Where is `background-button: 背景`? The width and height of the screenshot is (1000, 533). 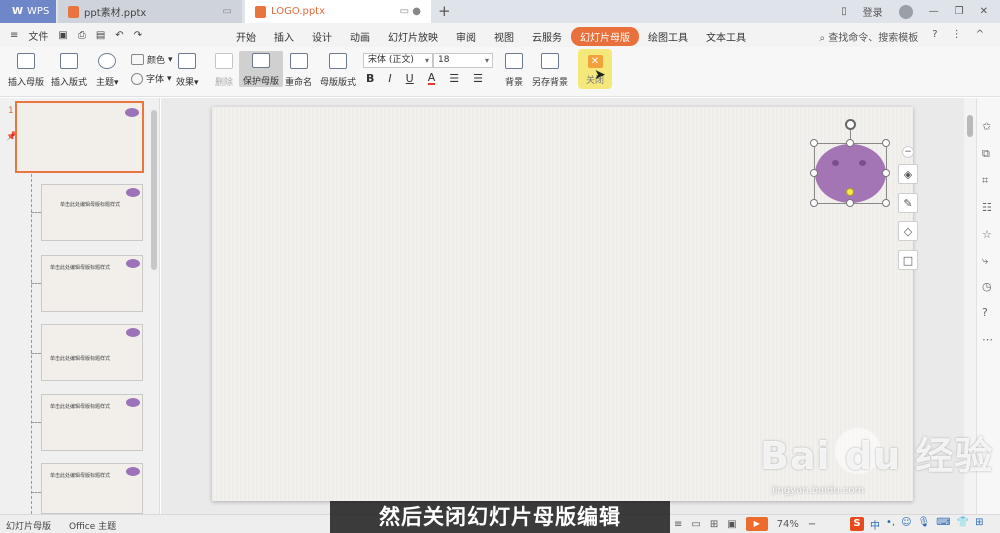
background-button: 背景 is located at coordinates (514, 70).